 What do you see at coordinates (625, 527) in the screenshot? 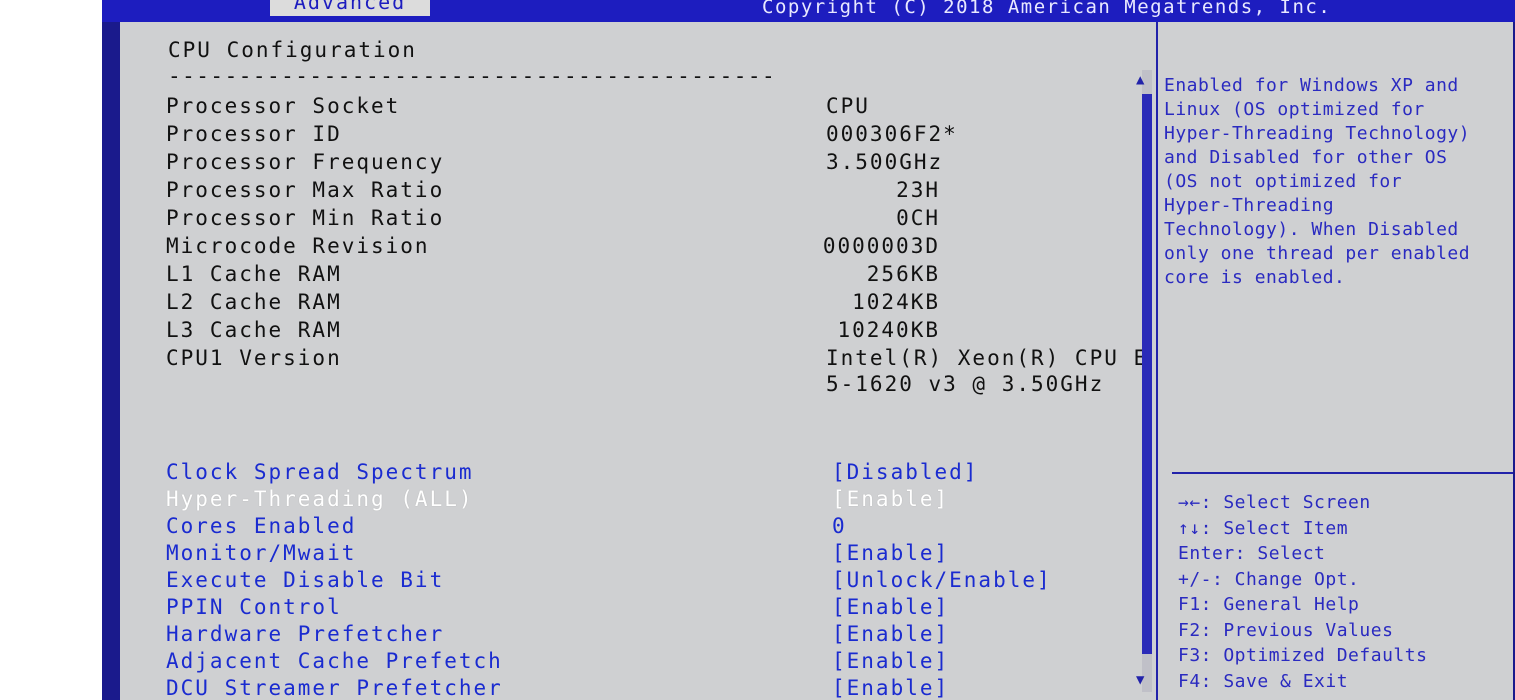
I see `setting-row: Cores Enabled 0` at bounding box center [625, 527].